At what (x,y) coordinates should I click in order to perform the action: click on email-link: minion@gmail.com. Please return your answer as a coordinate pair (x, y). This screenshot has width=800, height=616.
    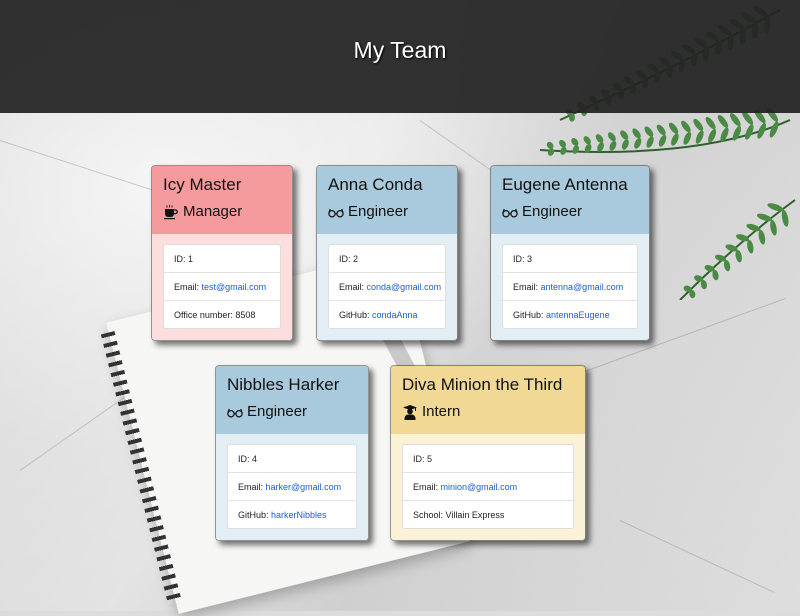
    Looking at the image, I should click on (479, 487).